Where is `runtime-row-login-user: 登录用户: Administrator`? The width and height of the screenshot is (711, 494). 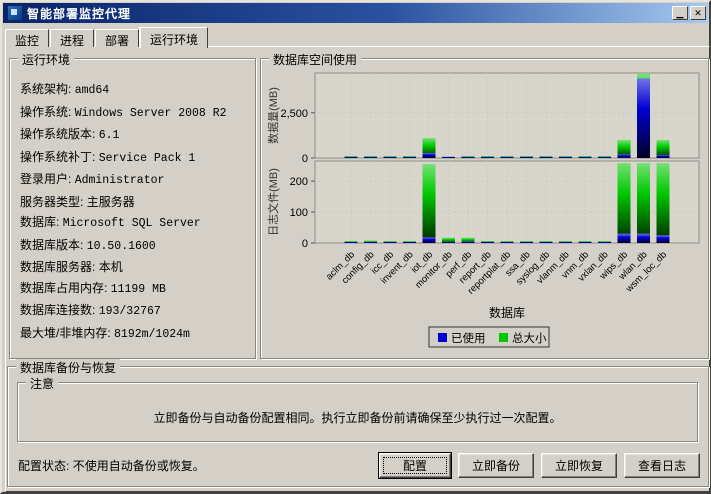
runtime-row-login-user: 登录用户: Administrator is located at coordinates (92, 179).